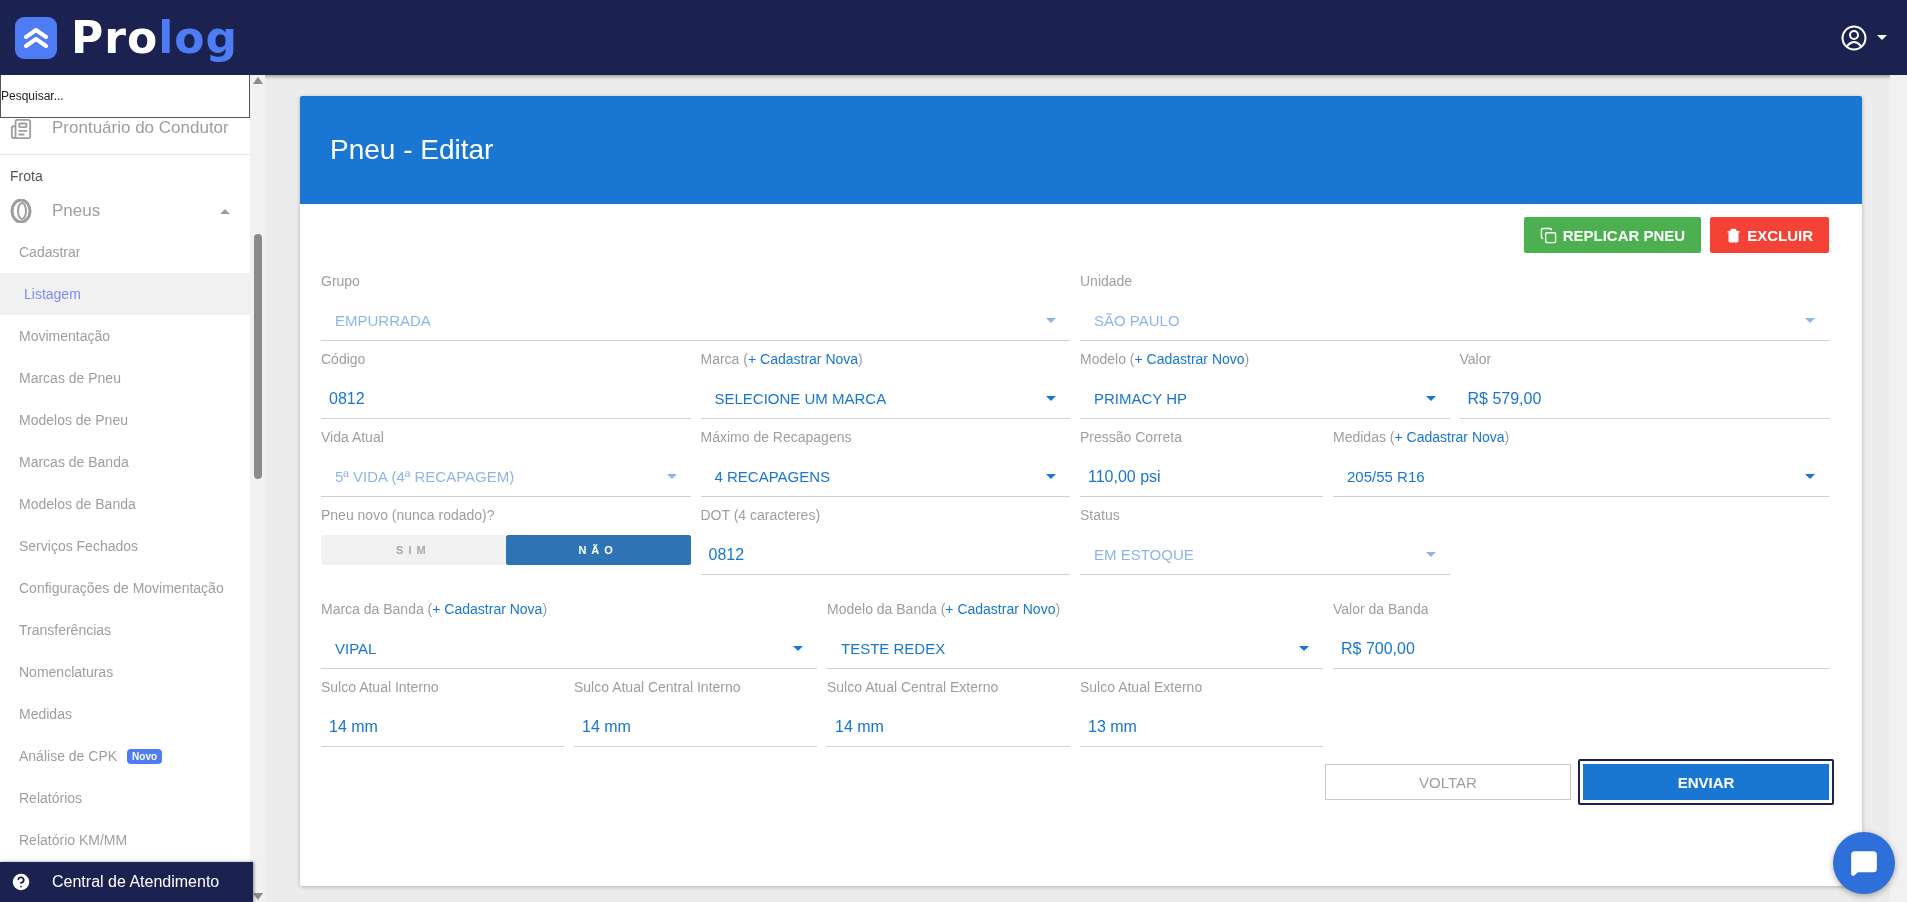 Image resolution: width=1907 pixels, height=902 pixels. I want to click on input-field: R$ 700,00, so click(1581, 649).